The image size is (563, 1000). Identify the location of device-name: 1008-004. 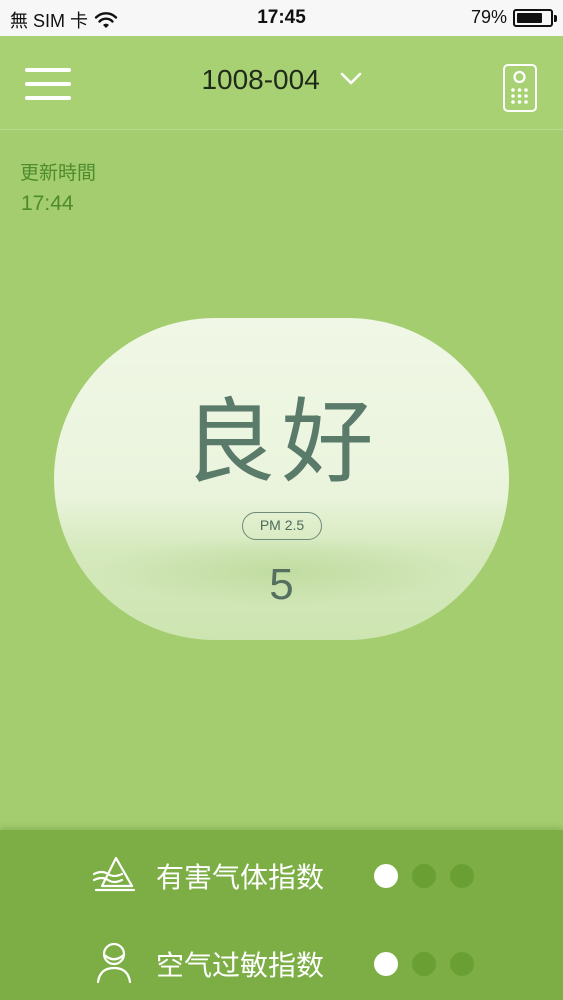
(260, 79).